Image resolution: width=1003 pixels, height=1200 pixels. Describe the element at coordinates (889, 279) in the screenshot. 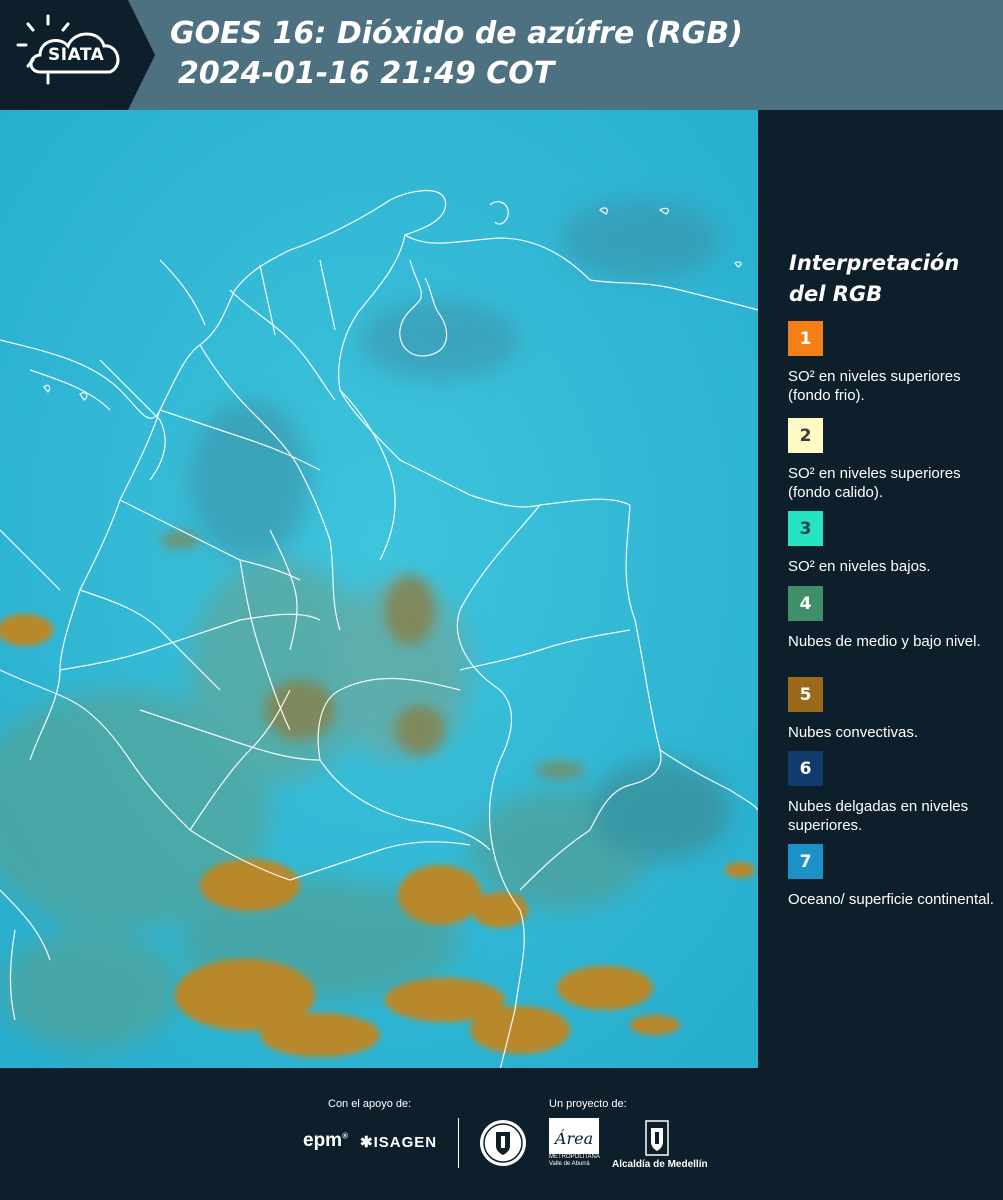

I see `legend-title: Interpretación del RGB` at that location.